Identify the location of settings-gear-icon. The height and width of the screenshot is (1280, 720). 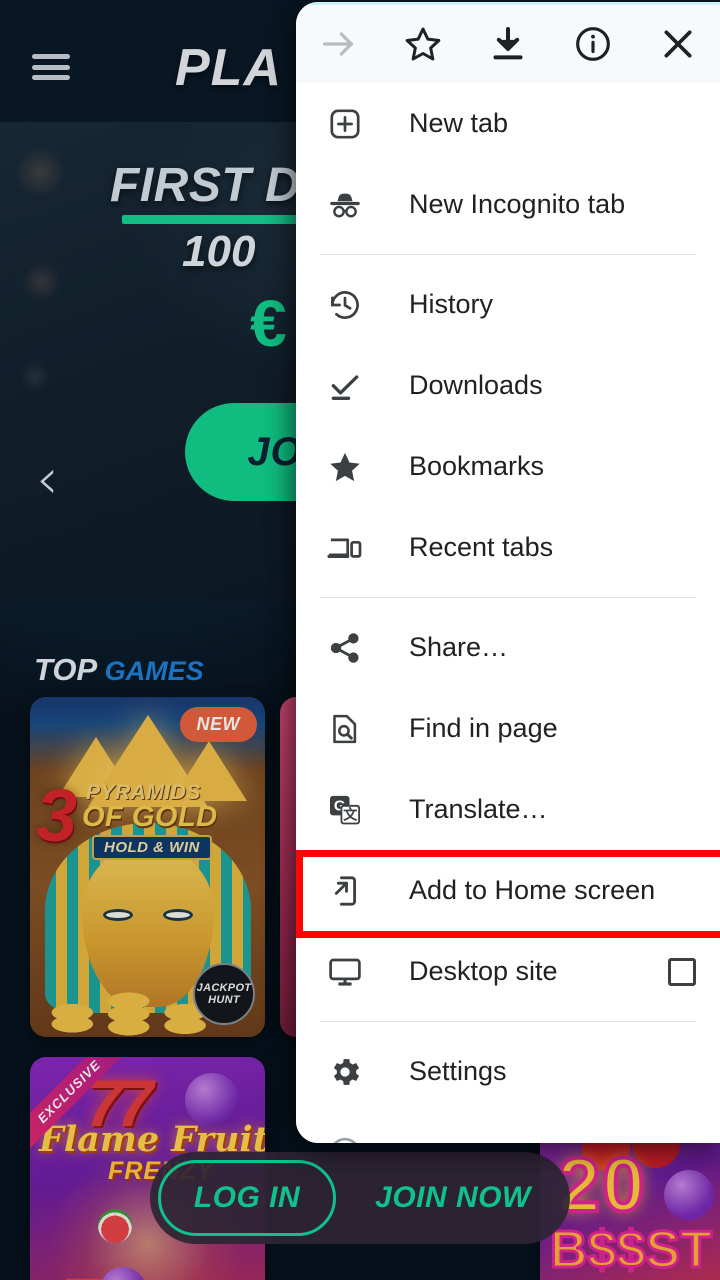
(345, 1072).